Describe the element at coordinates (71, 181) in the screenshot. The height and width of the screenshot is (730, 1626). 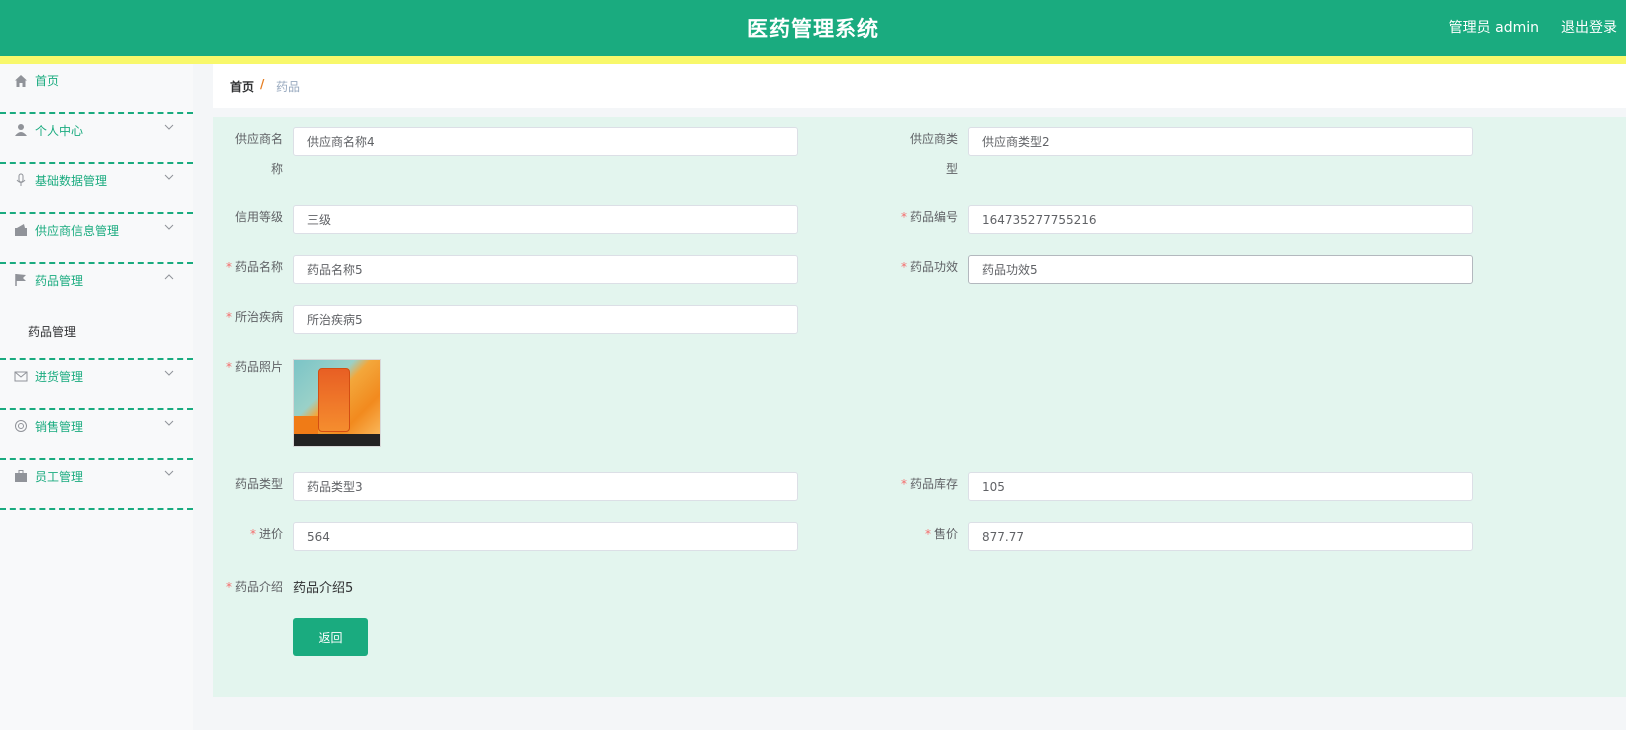
I see `sidebar-item-label: 基础数据管理` at that location.